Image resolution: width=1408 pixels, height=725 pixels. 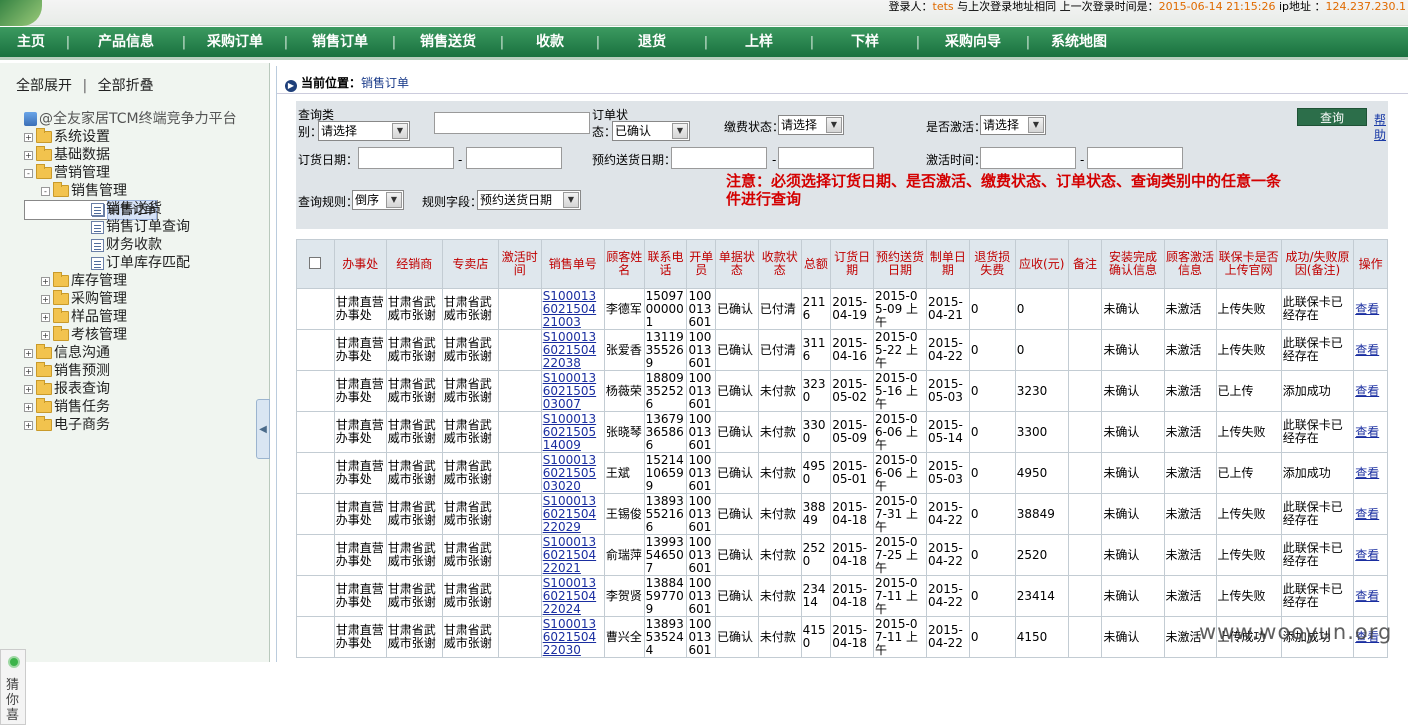 I want to click on nav-item: 销售订单, so click(x=340, y=42).